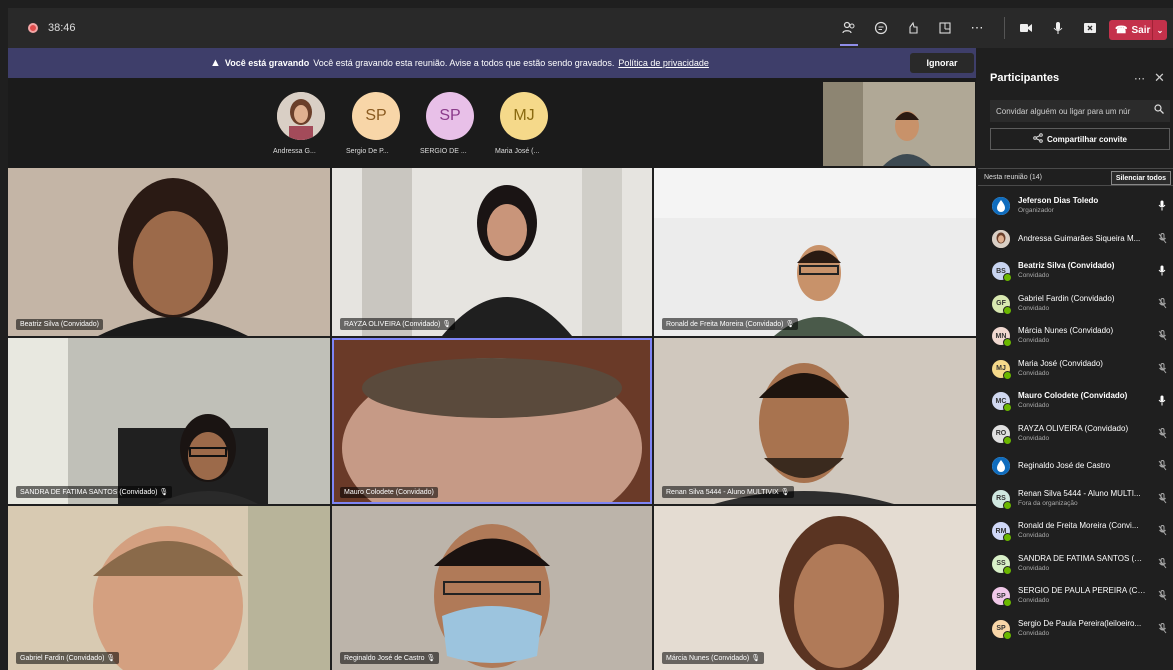 This screenshot has width=1173, height=670. I want to click on video-tile: Gabriel Fardin (Convidado) 🎙, so click(169, 588).